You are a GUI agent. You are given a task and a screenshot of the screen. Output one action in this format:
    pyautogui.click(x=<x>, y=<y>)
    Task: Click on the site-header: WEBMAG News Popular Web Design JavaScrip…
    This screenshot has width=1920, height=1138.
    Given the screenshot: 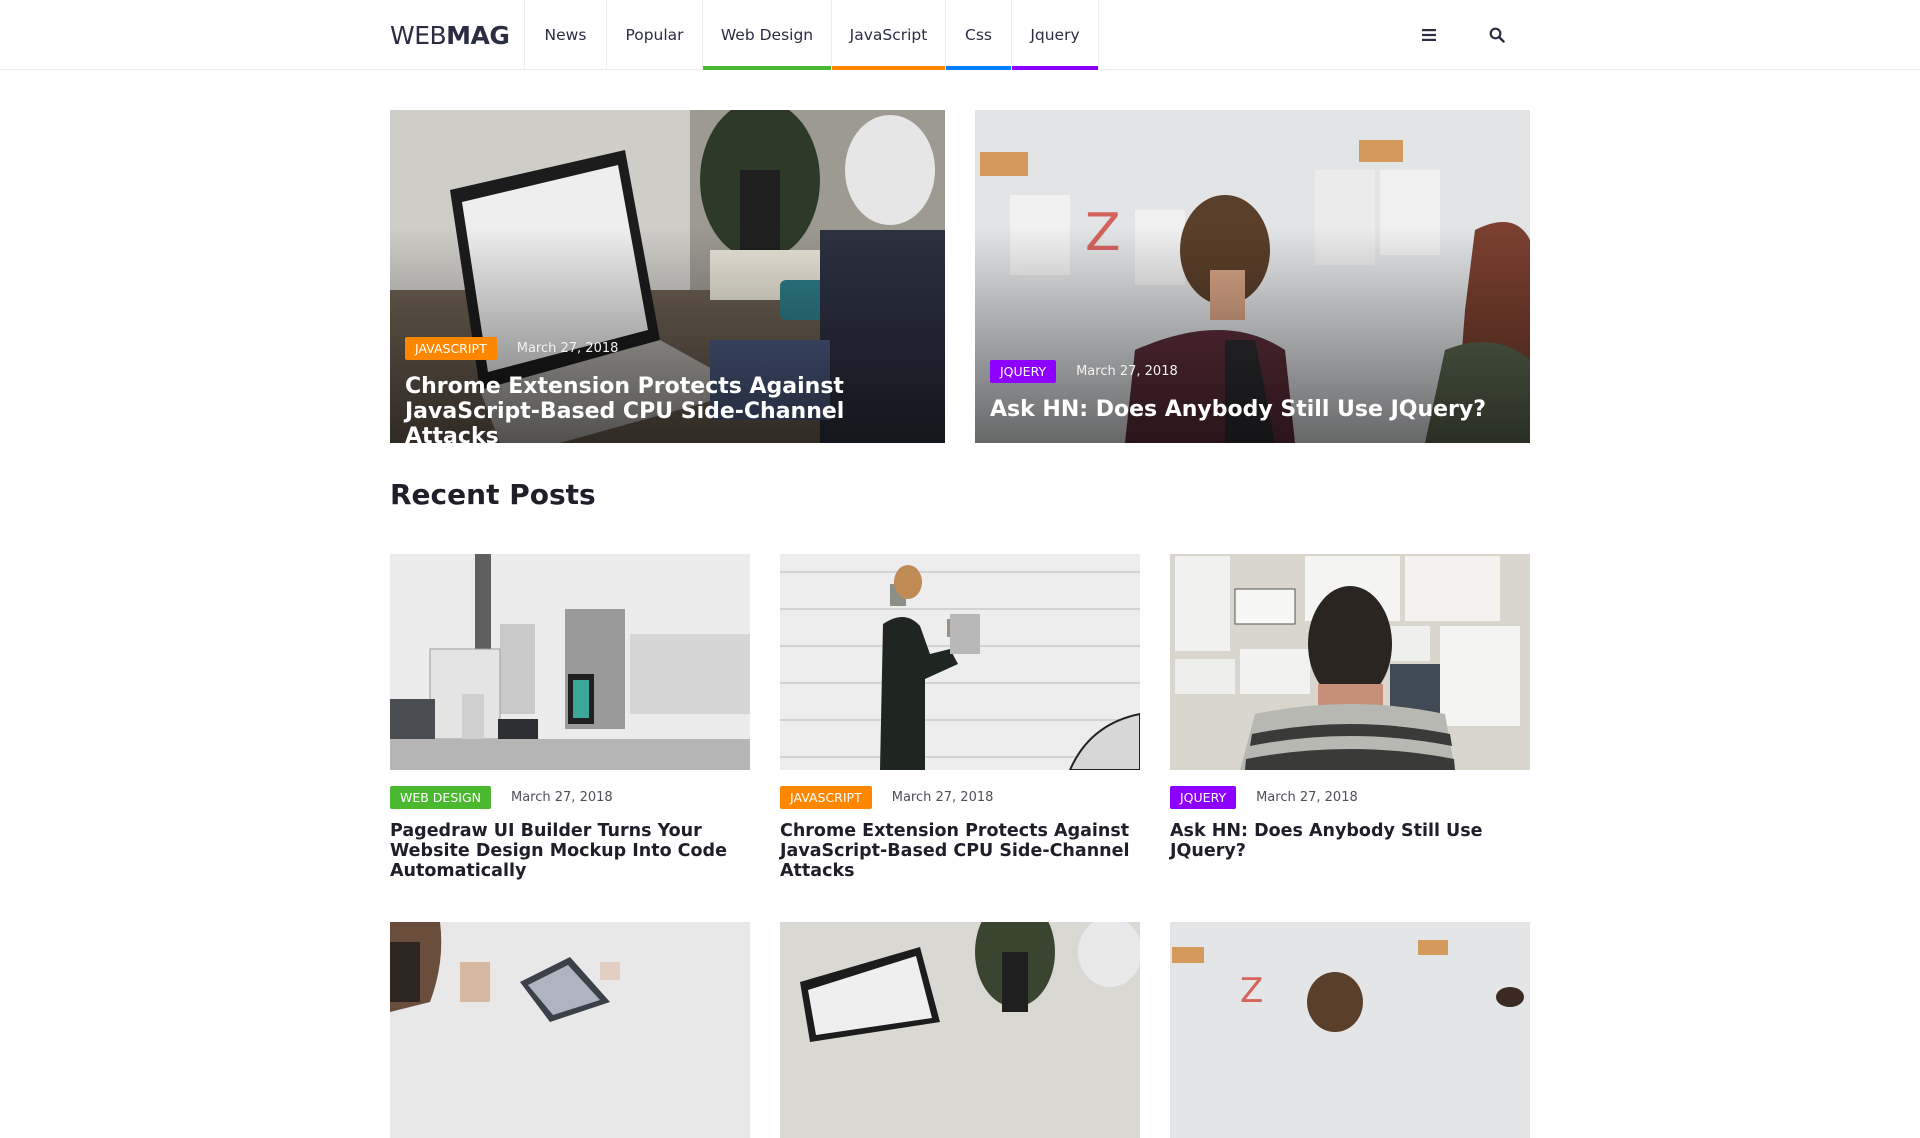 What is the action you would take?
    pyautogui.click(x=960, y=35)
    